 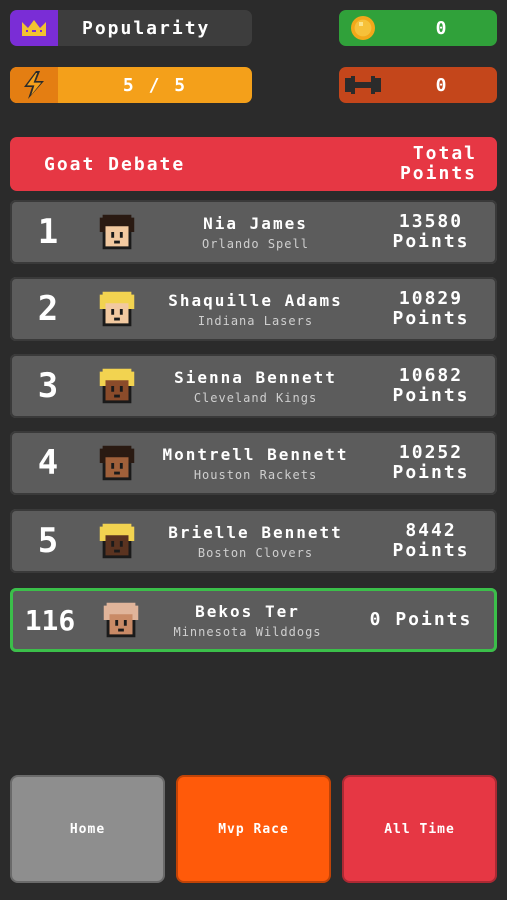 What do you see at coordinates (431, 540) in the screenshot?
I see `player-points: 8442 Points` at bounding box center [431, 540].